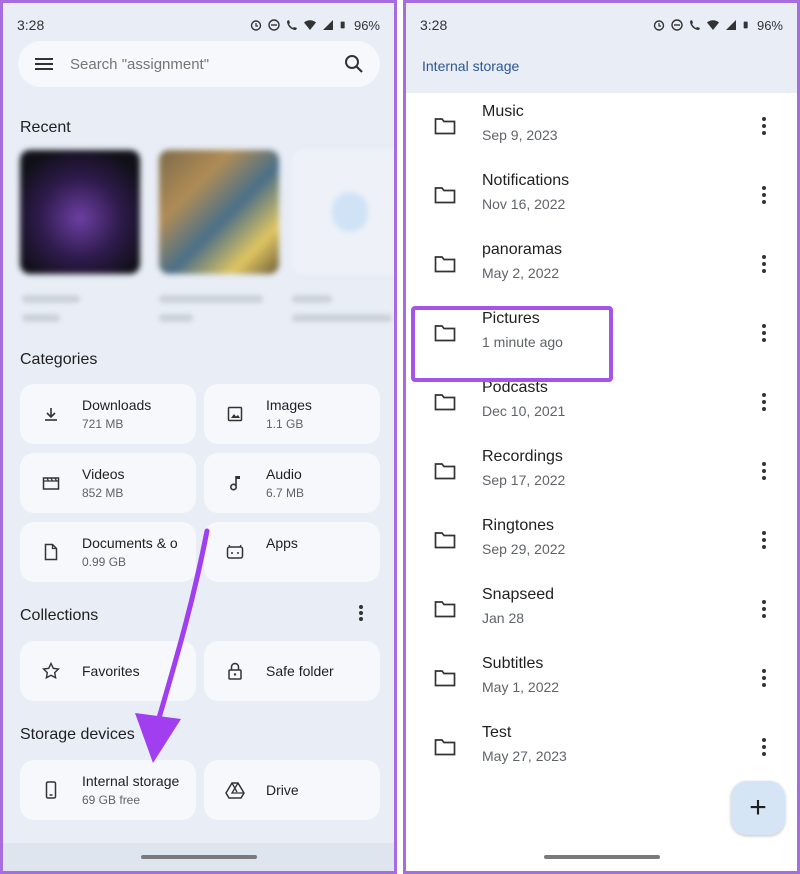 The width and height of the screenshot is (800, 874). Describe the element at coordinates (361, 613) in the screenshot. I see `collections-more-icon` at that location.